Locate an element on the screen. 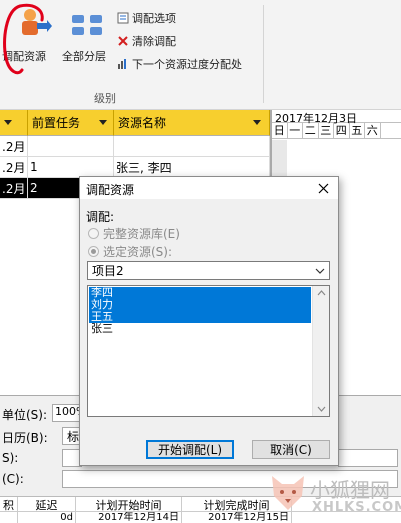 The image size is (401, 523). table-row: .2月 is located at coordinates (135, 146).